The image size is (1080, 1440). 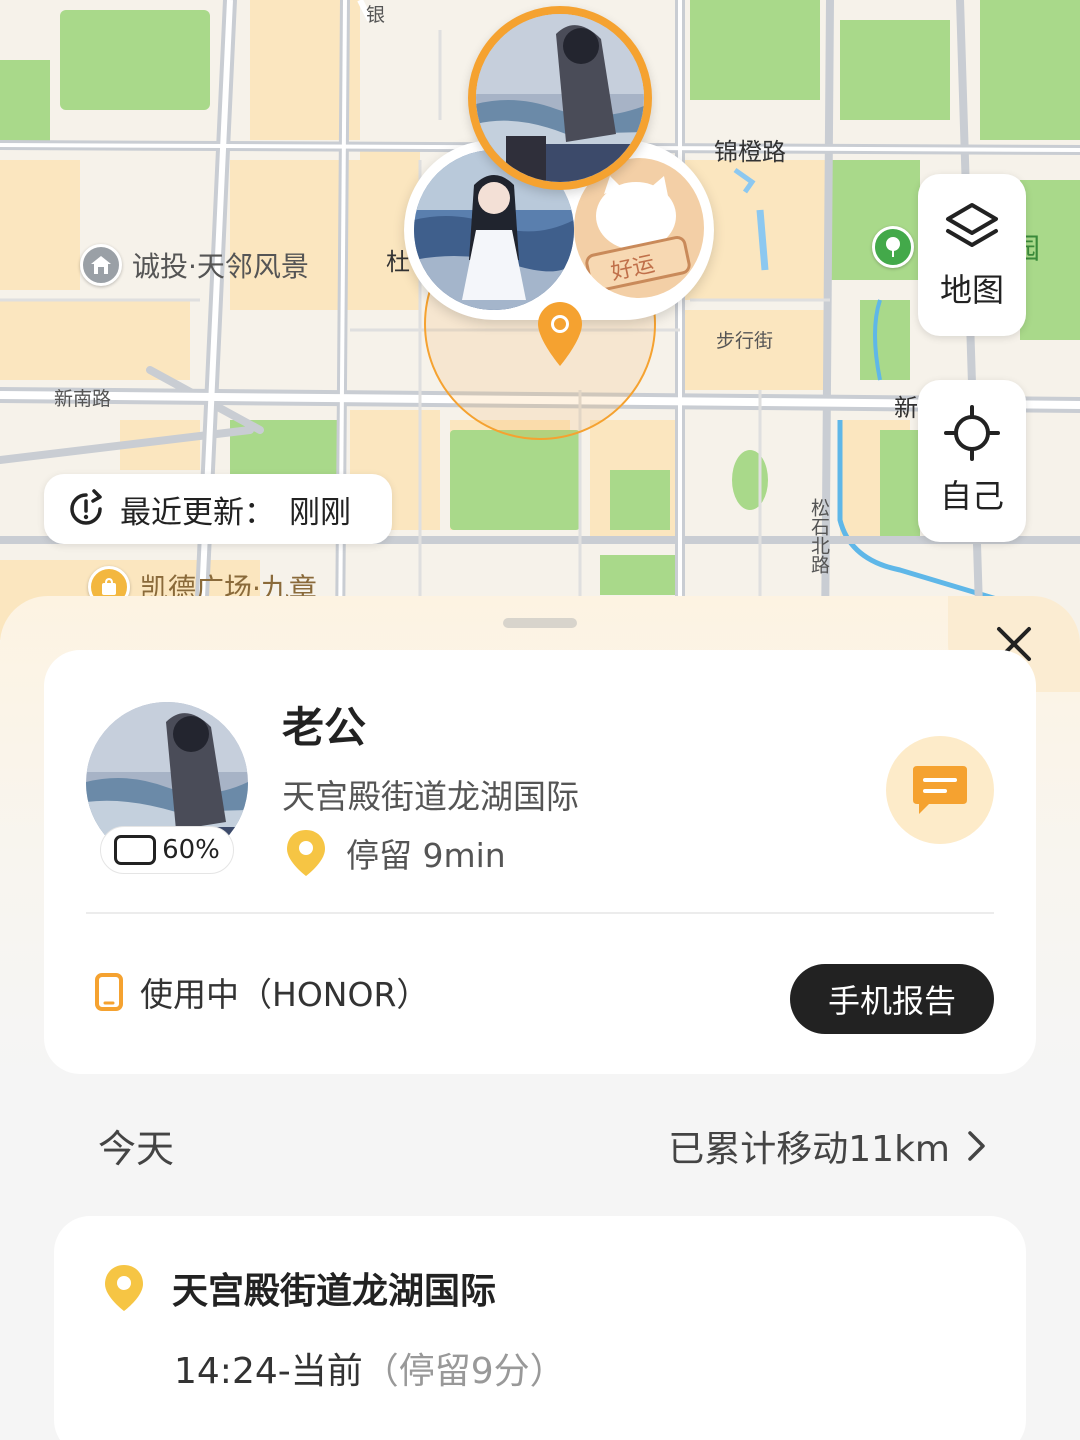 I want to click on husband-avatar, so click(x=560, y=98).